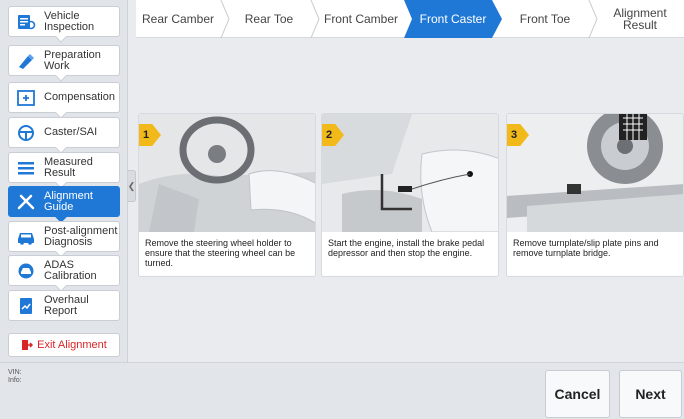 Image resolution: width=684 pixels, height=419 pixels. Describe the element at coordinates (410, 173) in the screenshot. I see `step-2-image: 2` at that location.